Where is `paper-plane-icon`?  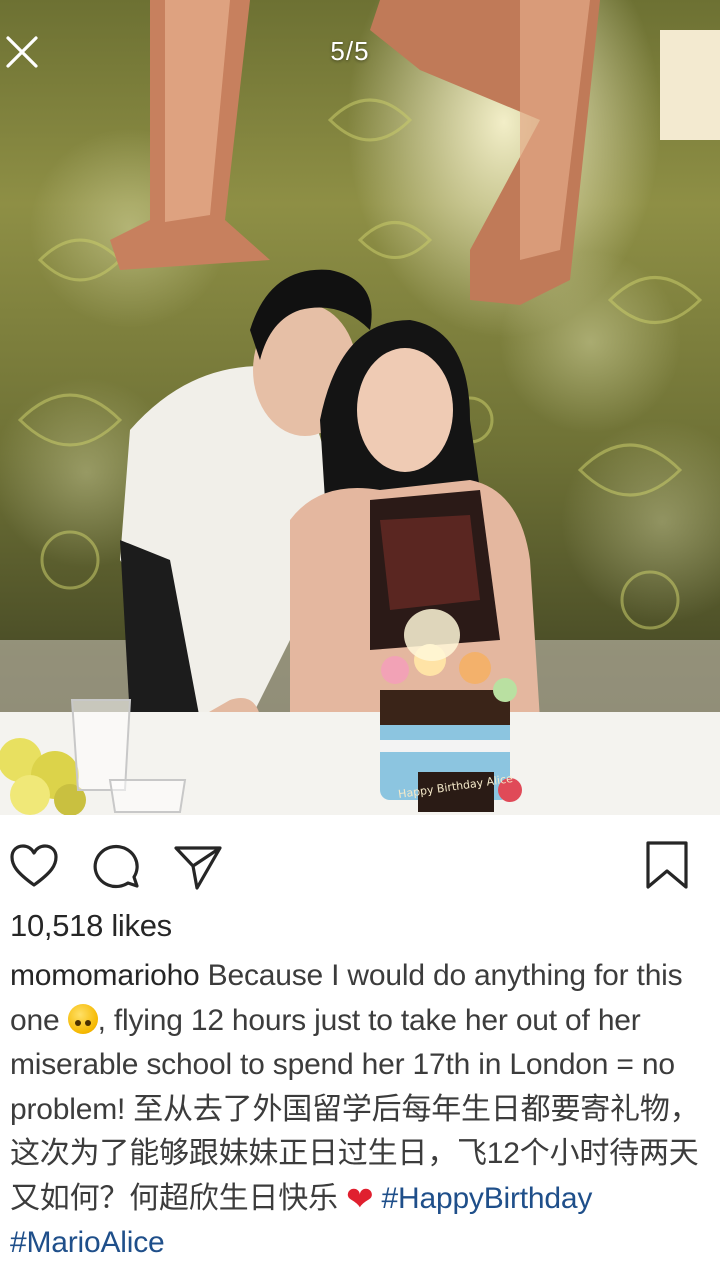 paper-plane-icon is located at coordinates (198, 867).